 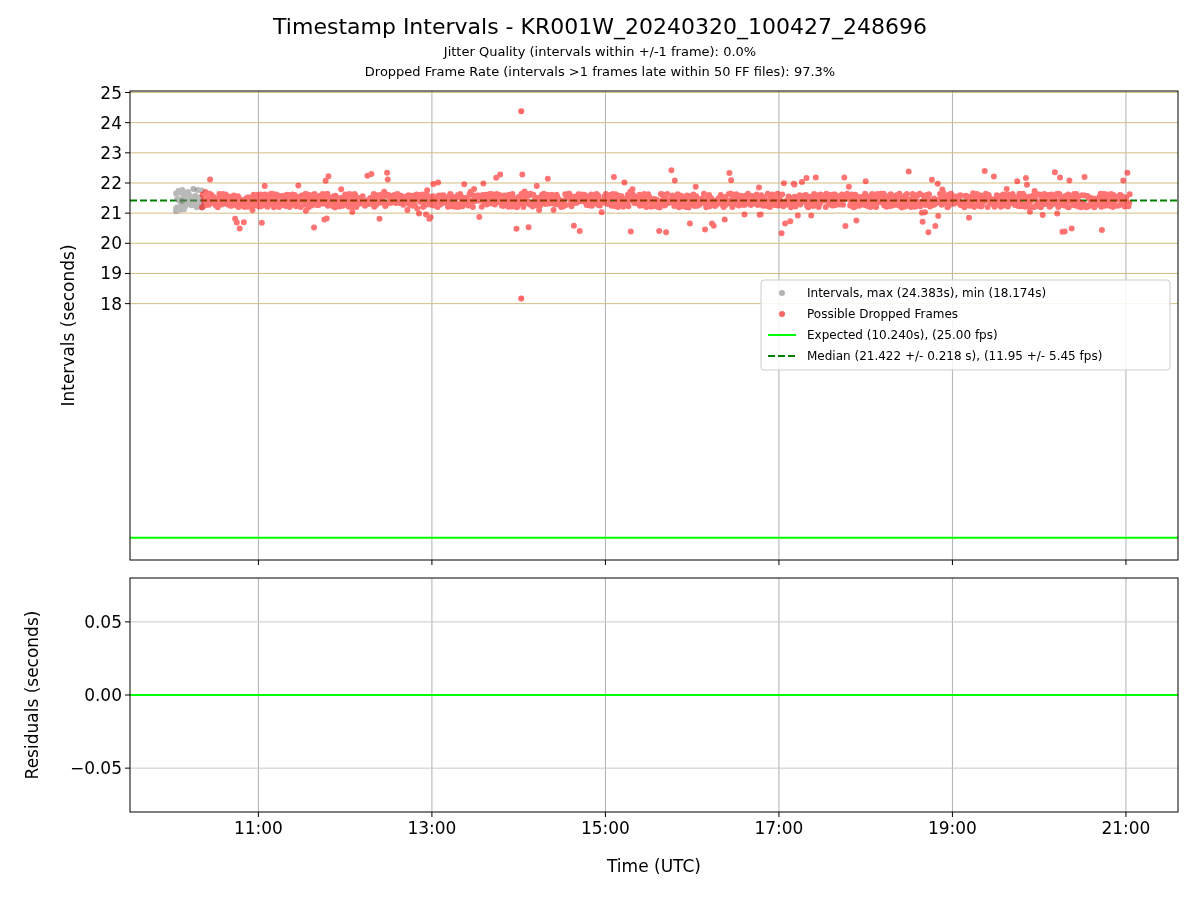 What do you see at coordinates (955, 356) in the screenshot?
I see `legend-label: Median (21.422 +/- 0.218 s), (11.95 +/- 5.45 fps)` at bounding box center [955, 356].